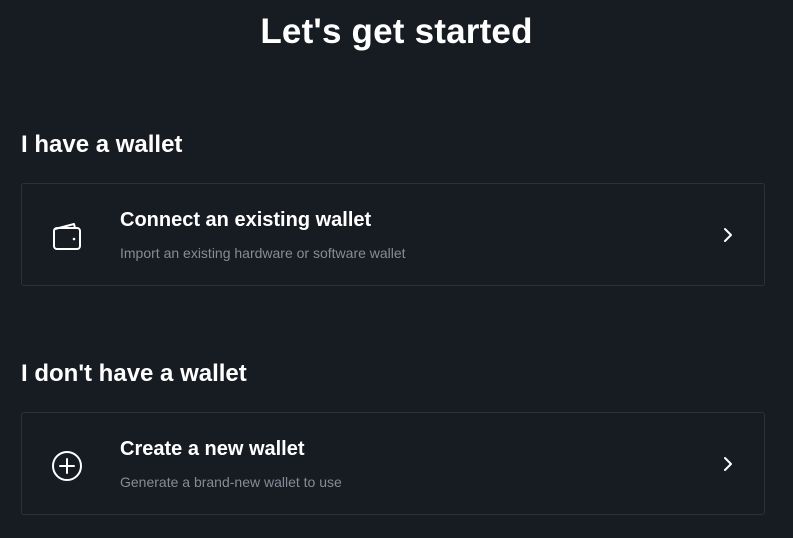 Image resolution: width=793 pixels, height=538 pixels. What do you see at coordinates (102, 144) in the screenshot?
I see `section-heading-have-wallet: I have a wallet` at bounding box center [102, 144].